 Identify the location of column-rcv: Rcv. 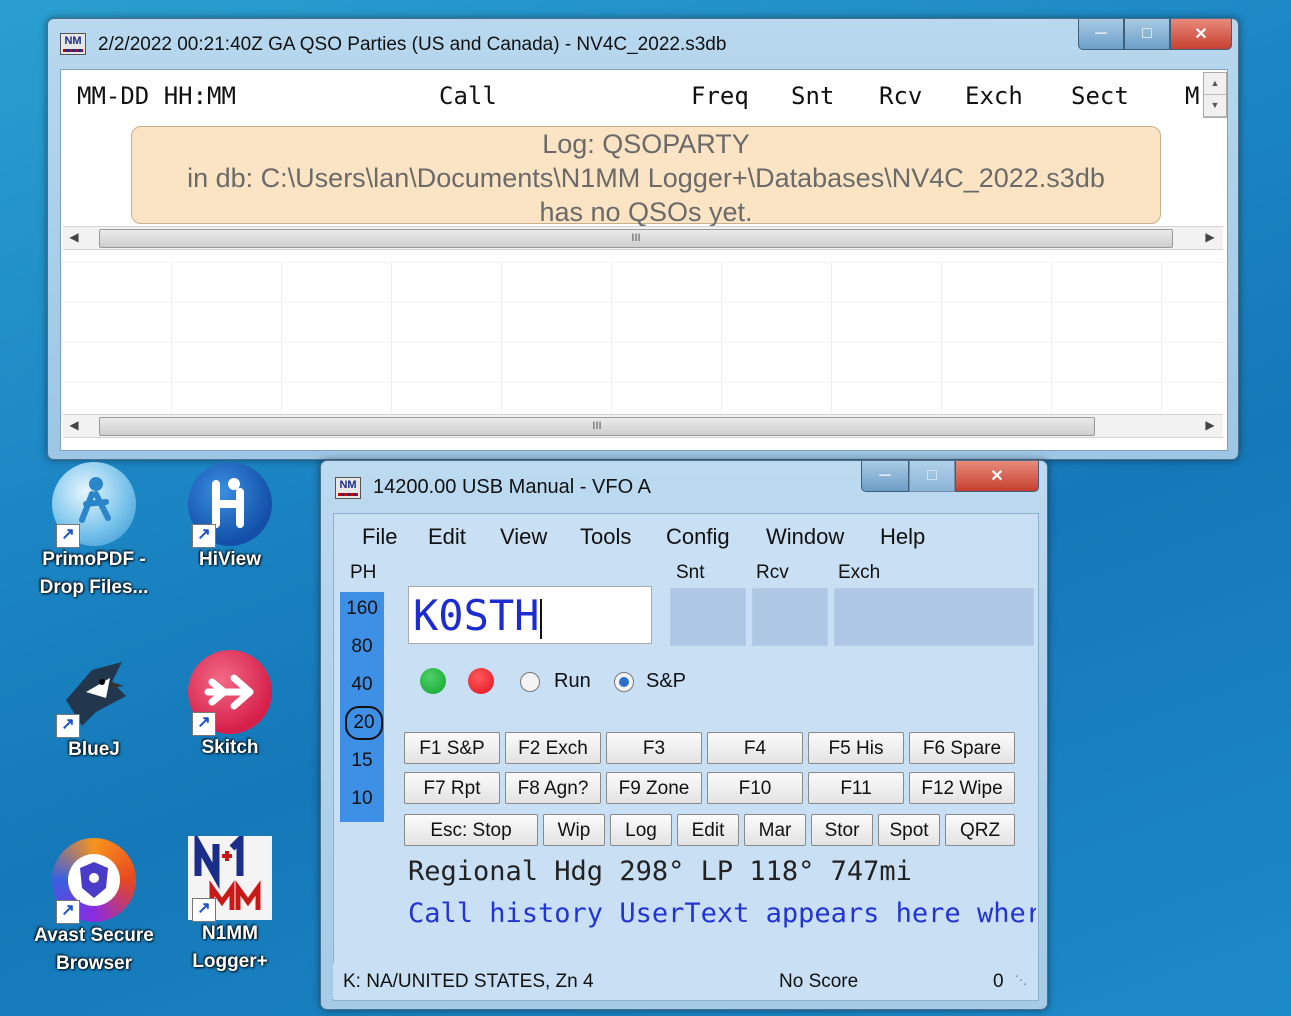
(900, 96).